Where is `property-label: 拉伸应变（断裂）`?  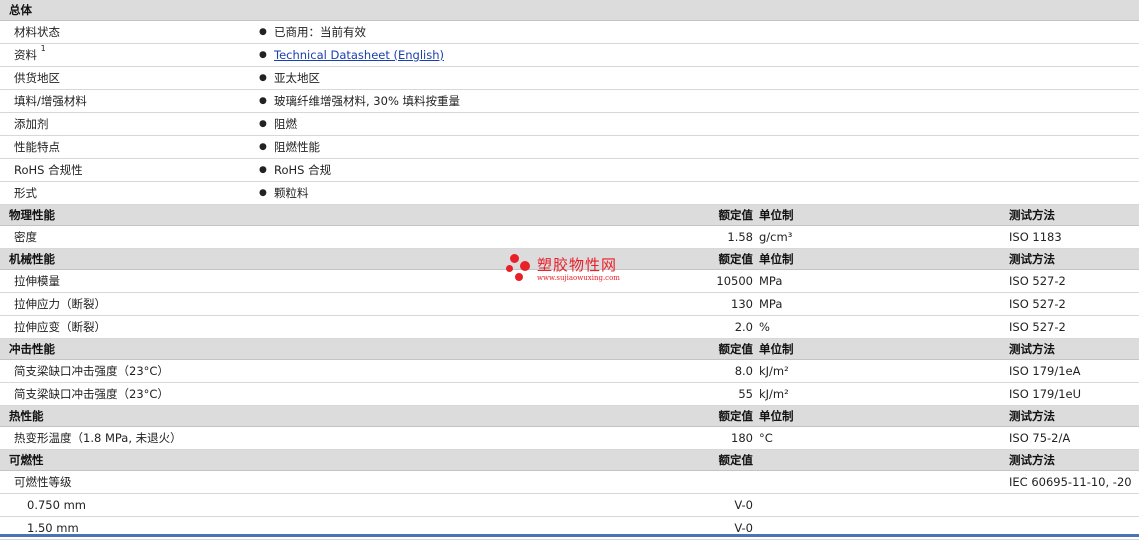
property-label: 拉伸应变（断裂） is located at coordinates (60, 327).